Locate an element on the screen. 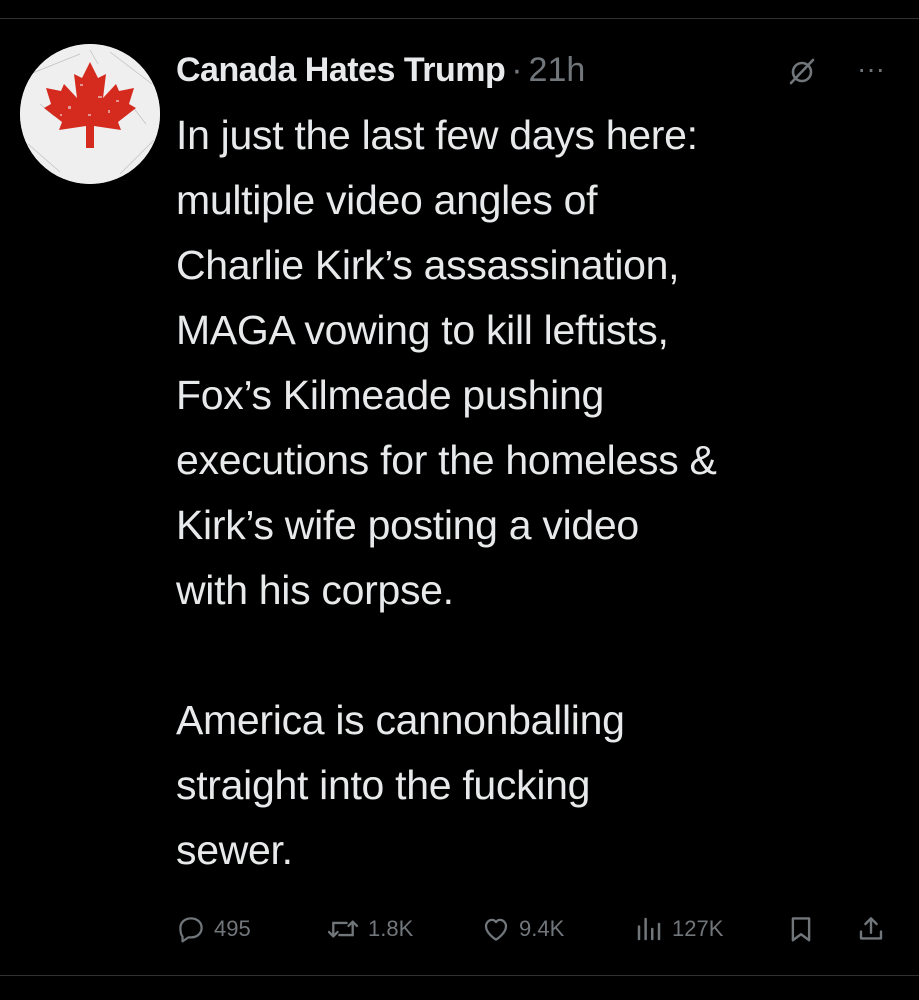  bookmark-button is located at coordinates (801, 929).